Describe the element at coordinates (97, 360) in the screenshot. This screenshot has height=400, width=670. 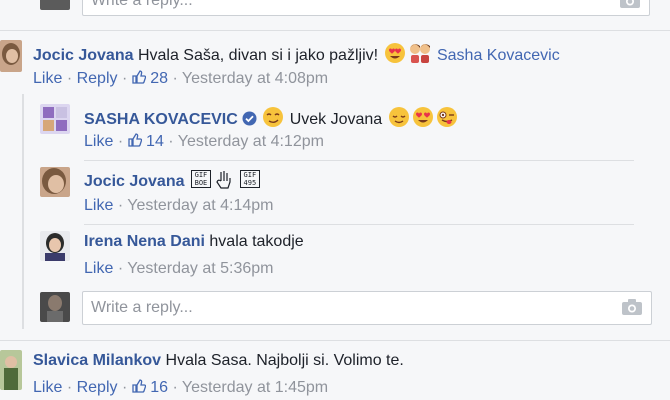
I see `comment-author: Slavica Milankov` at that location.